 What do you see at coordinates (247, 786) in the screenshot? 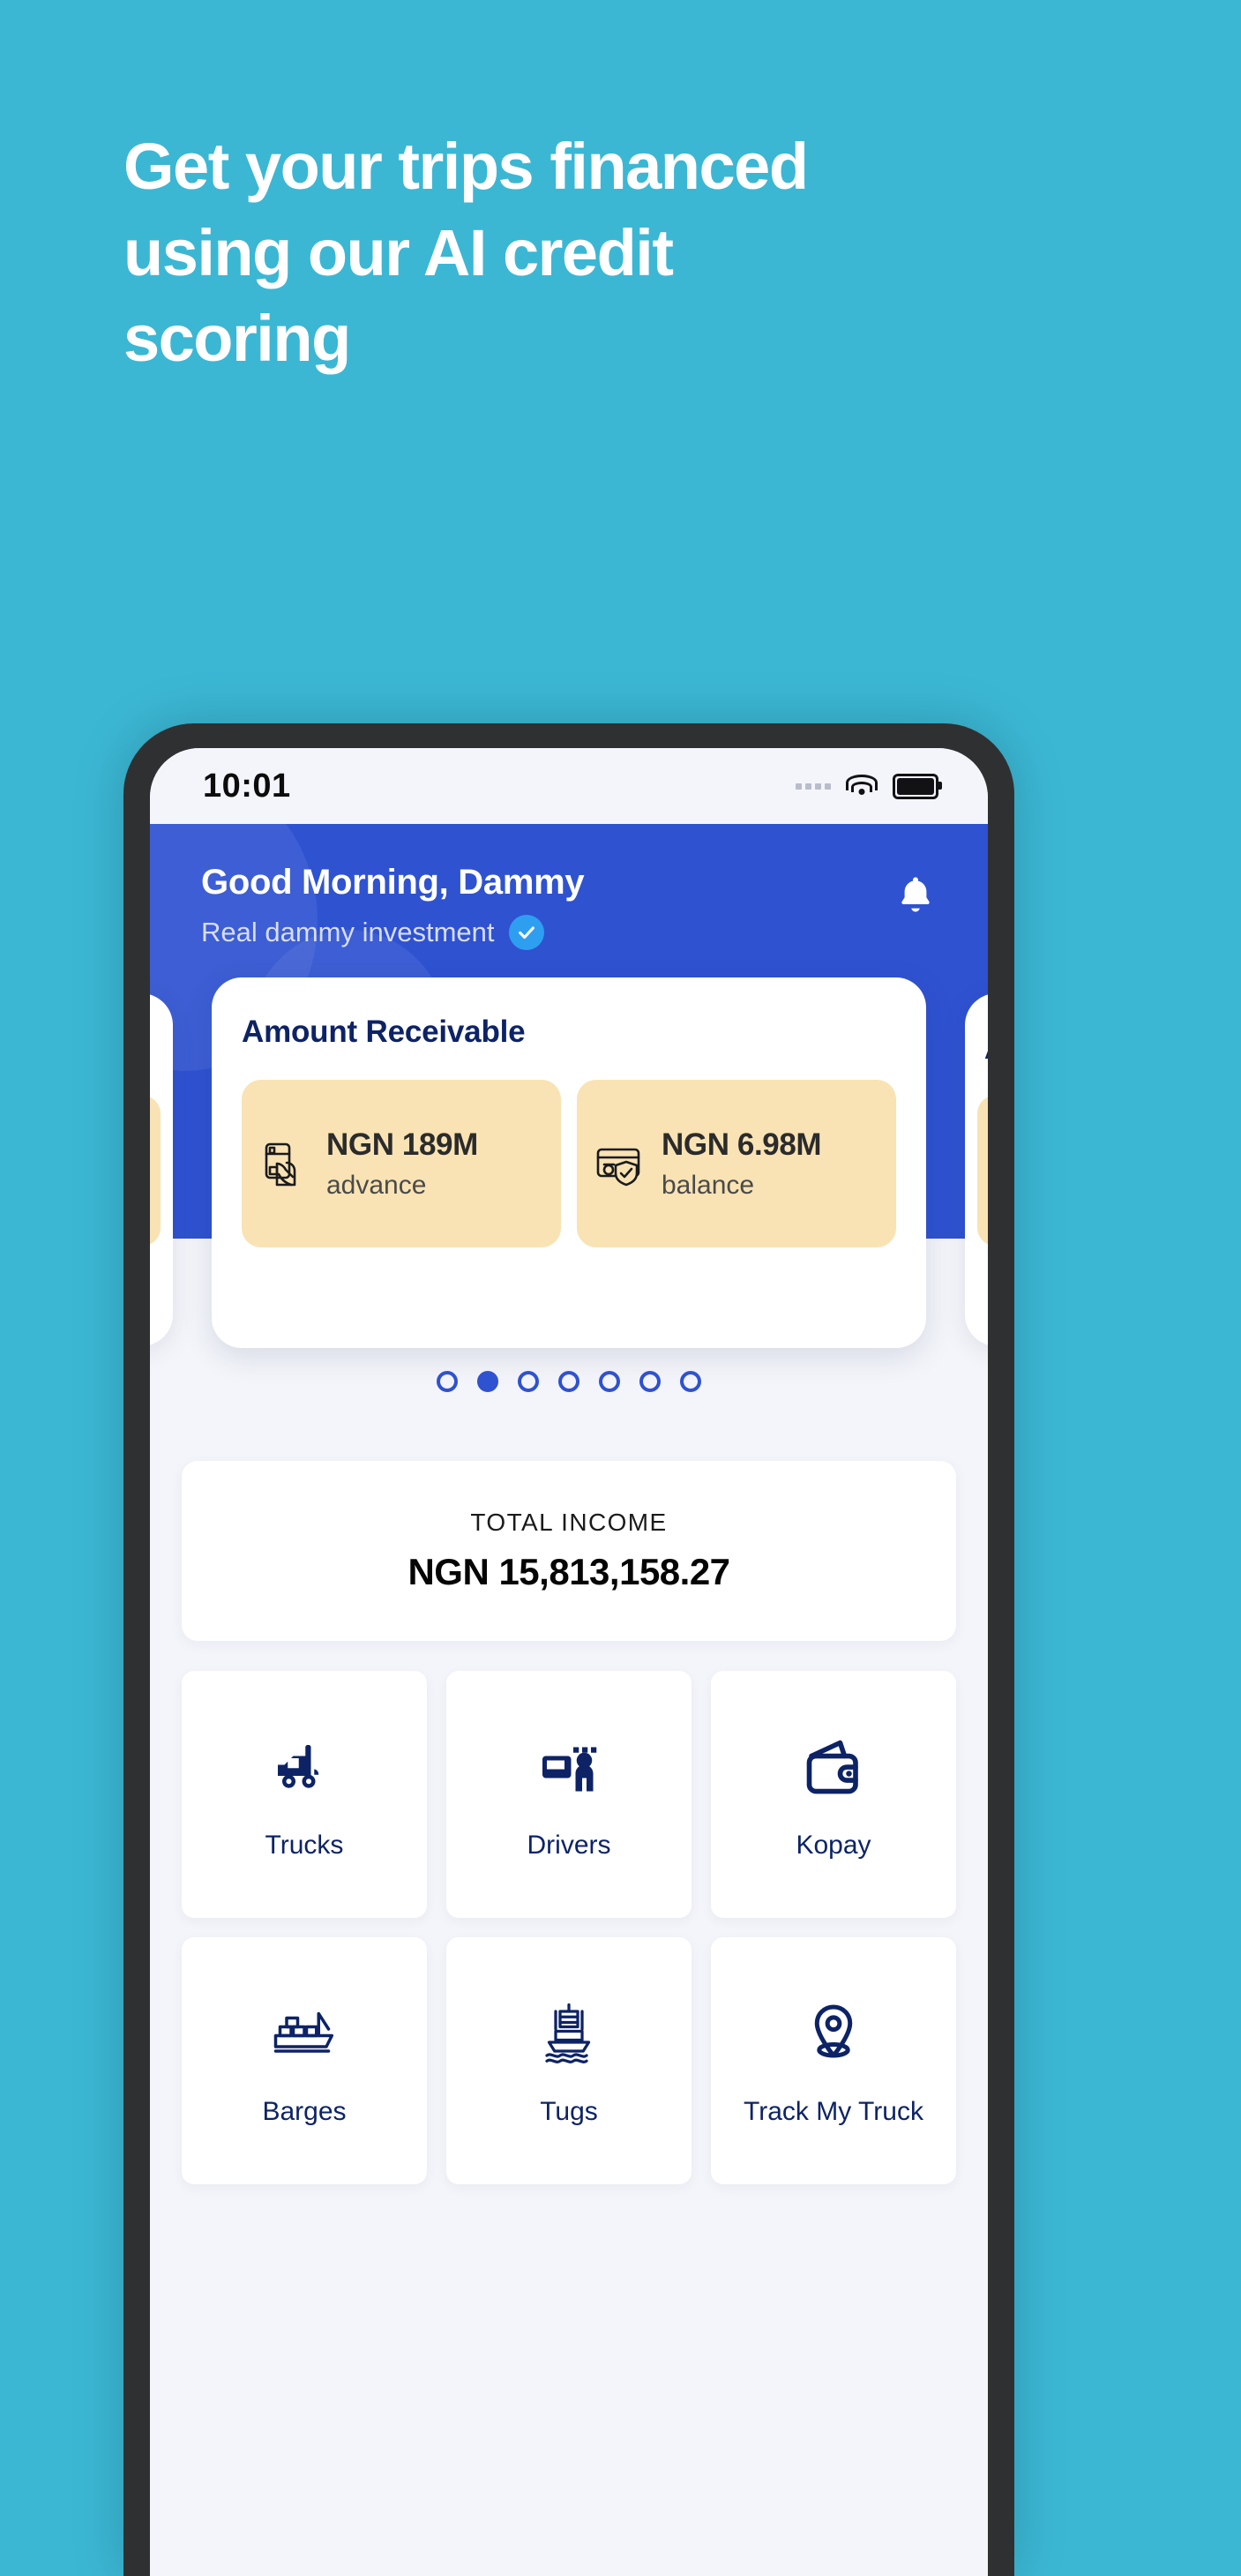
I see `status-time: 10:01` at bounding box center [247, 786].